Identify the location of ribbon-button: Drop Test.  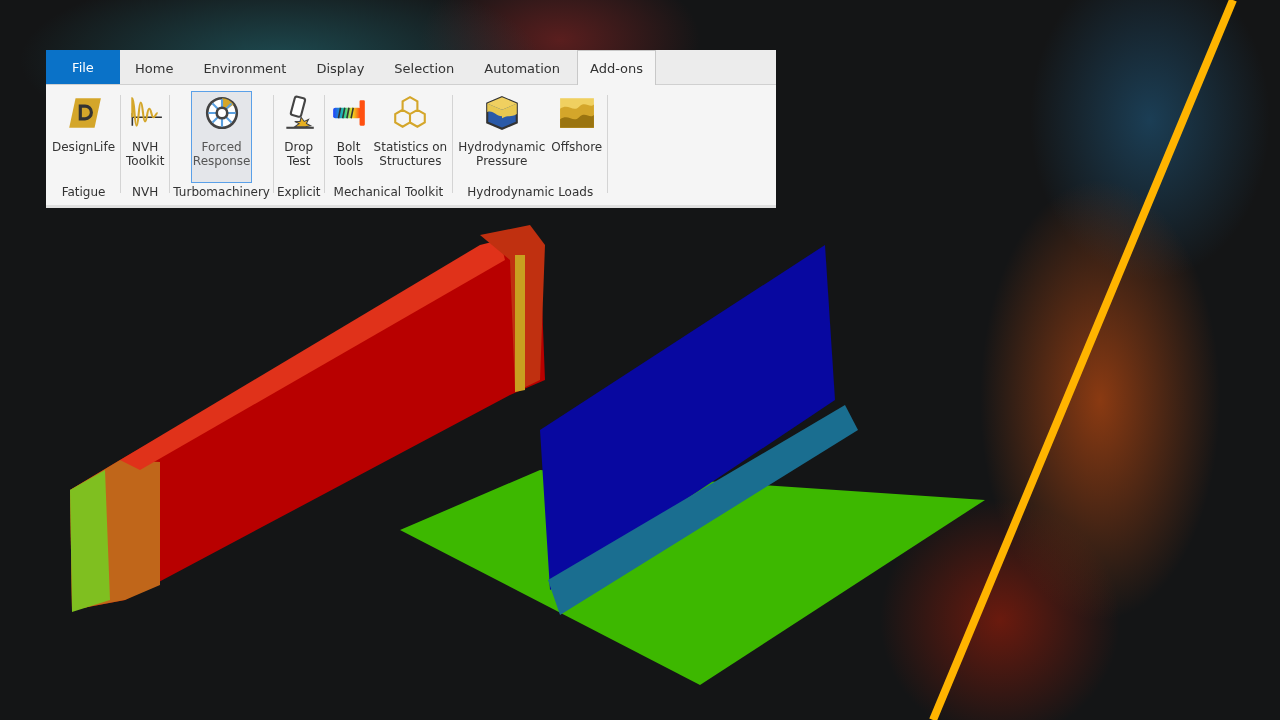
(298, 137).